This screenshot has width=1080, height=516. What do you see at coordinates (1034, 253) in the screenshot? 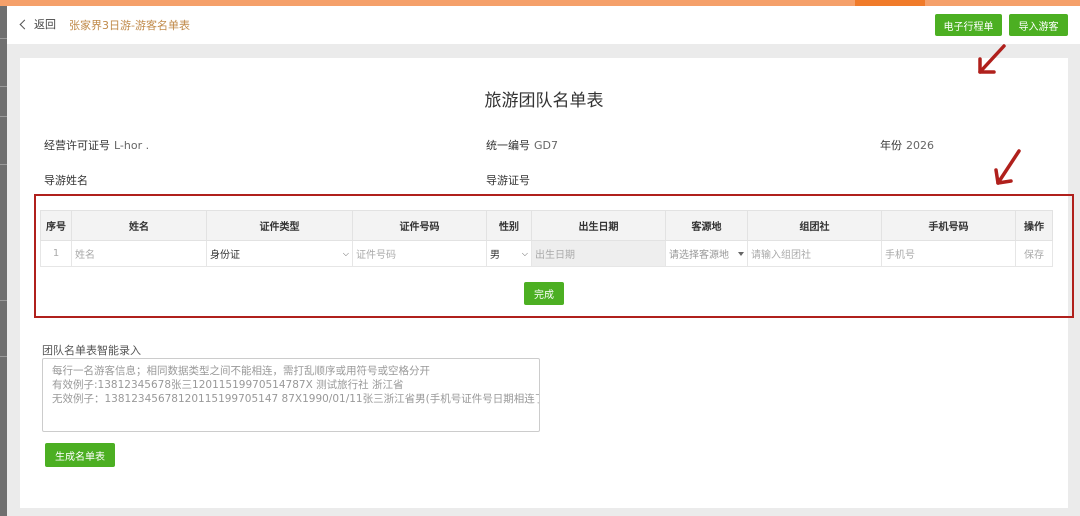
I see `save-link: 保存` at bounding box center [1034, 253].